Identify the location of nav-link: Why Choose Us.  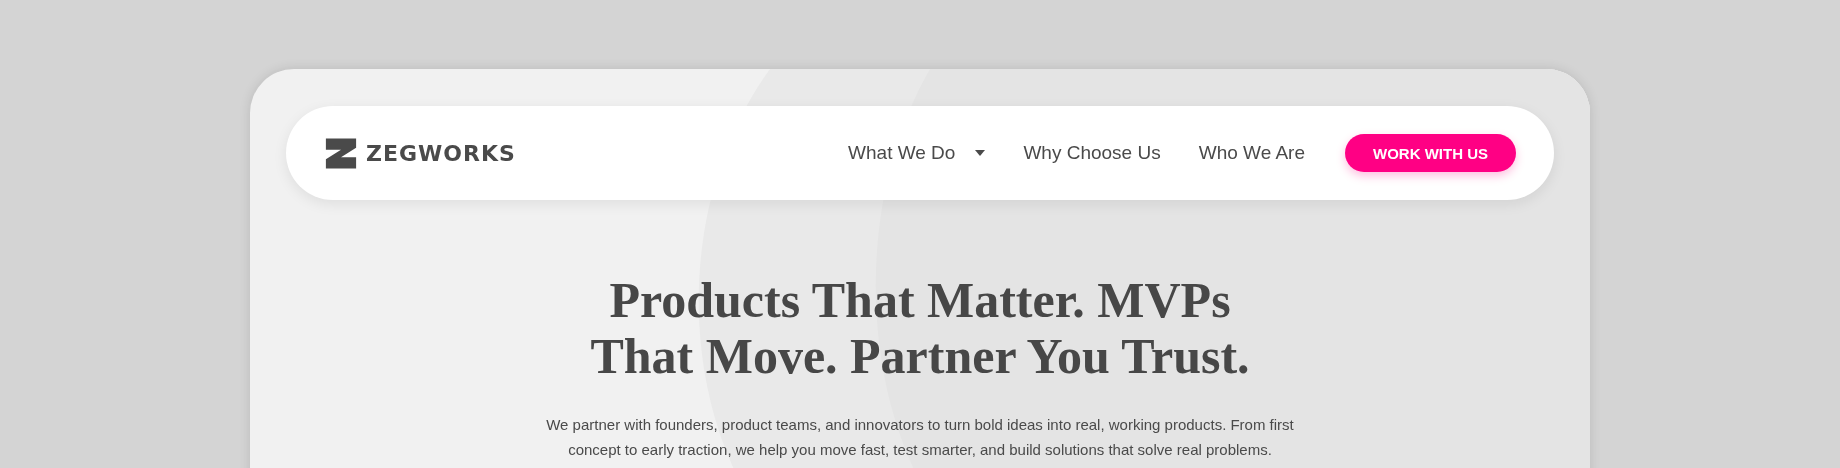
(1092, 153).